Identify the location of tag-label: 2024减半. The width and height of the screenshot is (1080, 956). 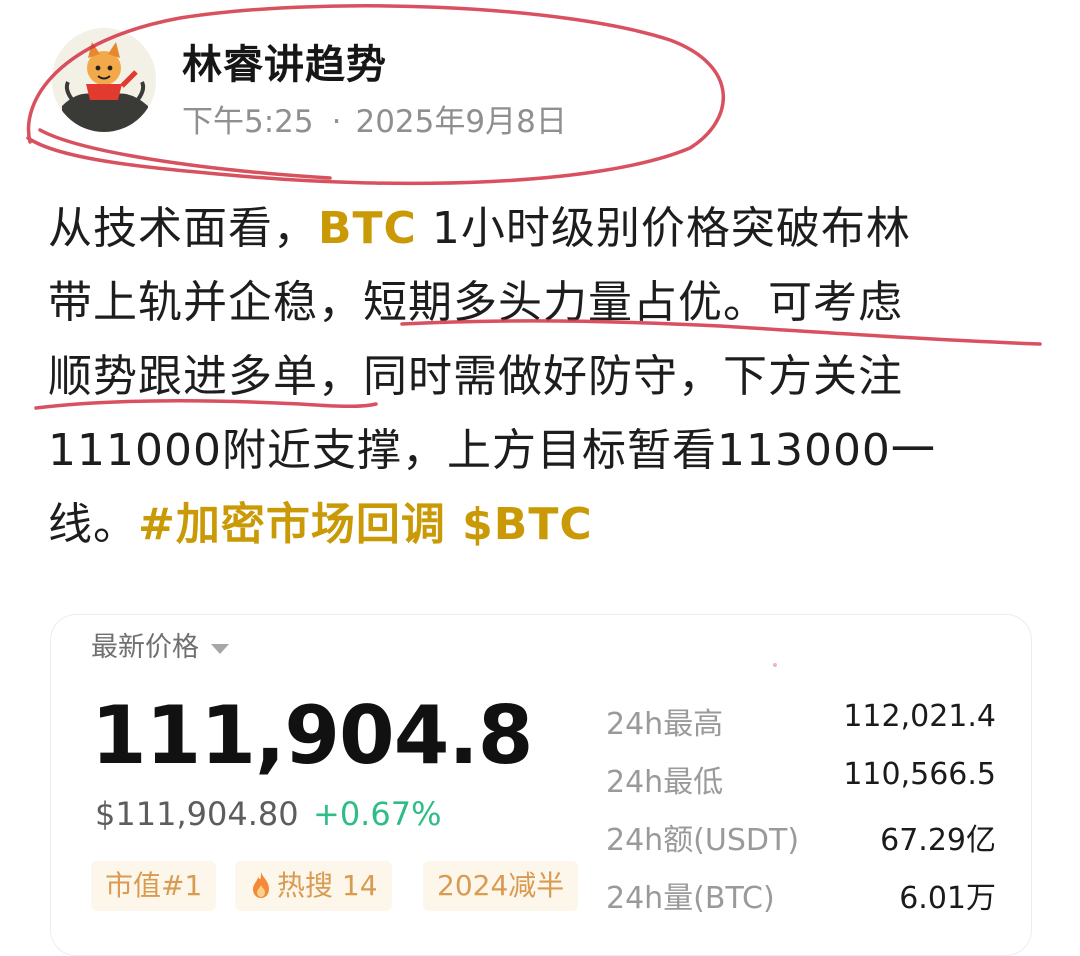
(501, 885).